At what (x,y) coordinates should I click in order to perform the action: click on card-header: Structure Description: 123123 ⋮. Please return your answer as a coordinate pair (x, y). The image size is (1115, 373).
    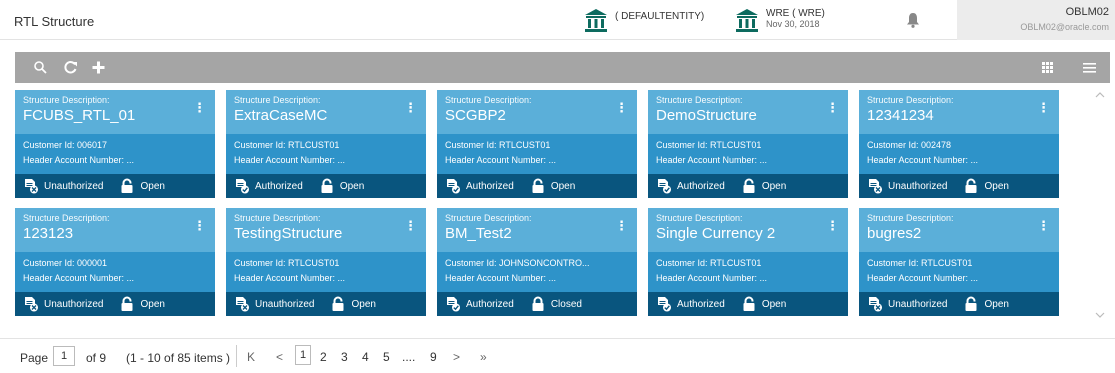
    Looking at the image, I should click on (115, 230).